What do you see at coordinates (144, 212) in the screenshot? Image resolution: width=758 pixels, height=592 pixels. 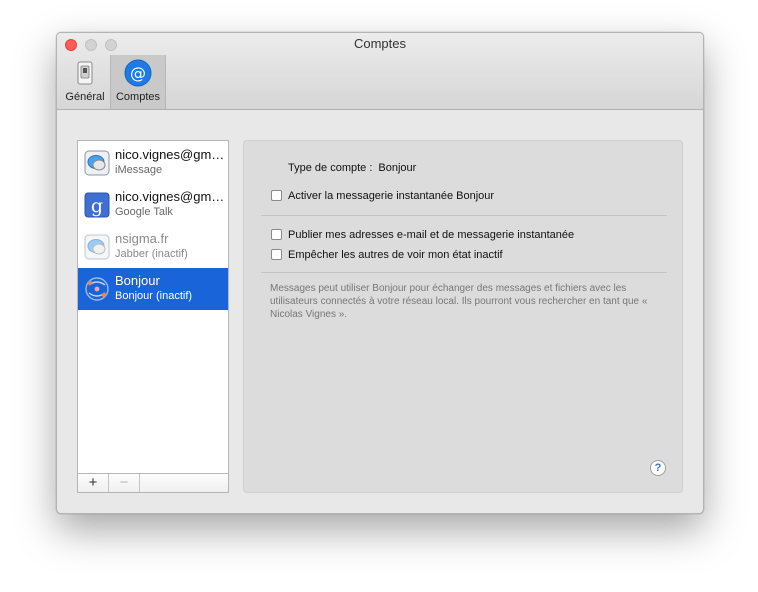 I see `account-service: Google Talk` at bounding box center [144, 212].